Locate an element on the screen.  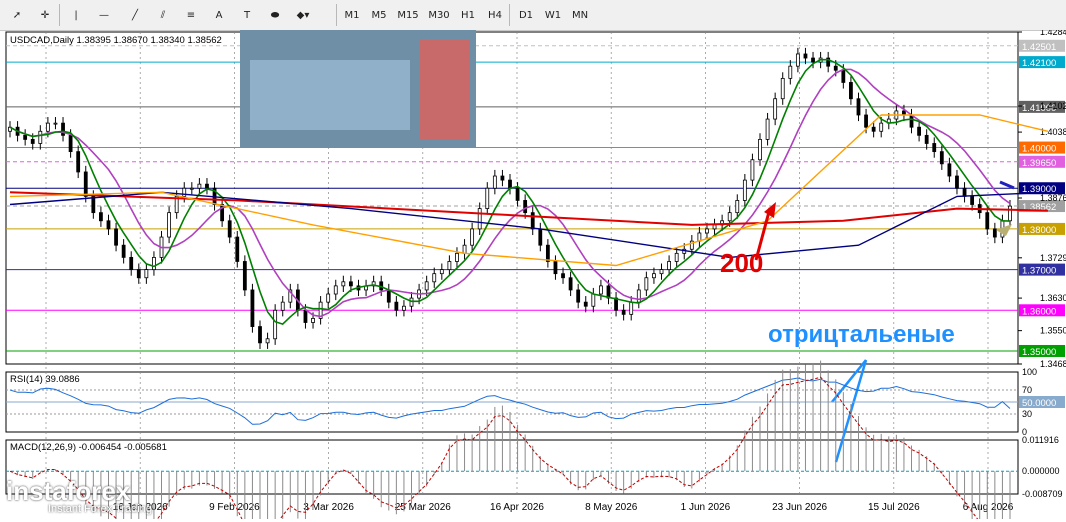
timeframe-d1: D1 is located at coordinates (526, 15).